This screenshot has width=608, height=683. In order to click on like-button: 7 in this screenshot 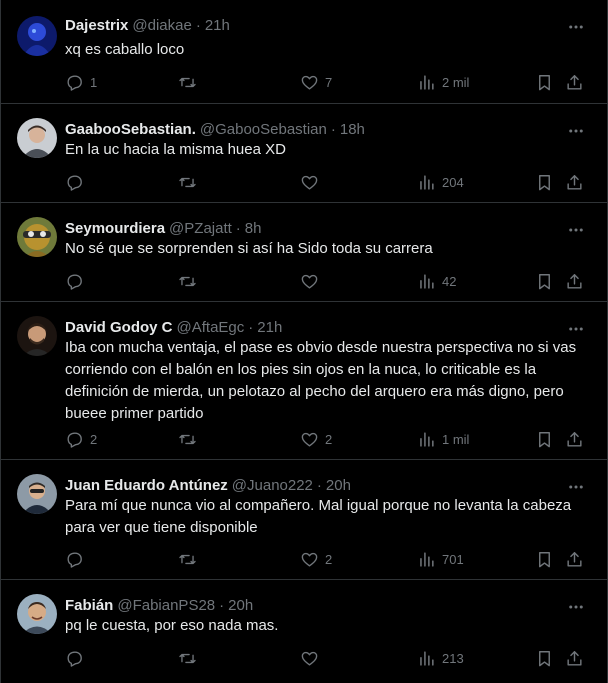, I will do `click(316, 82)`.